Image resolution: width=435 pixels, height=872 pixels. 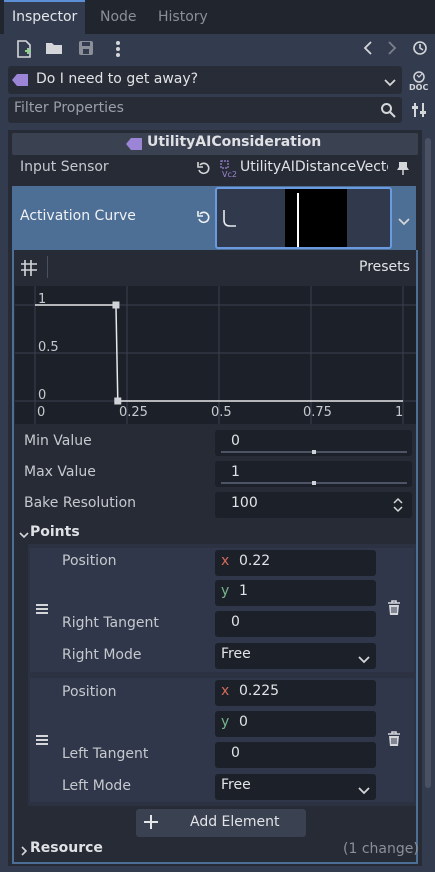 What do you see at coordinates (317, 412) in the screenshot?
I see `x-tick-label: 0.75` at bounding box center [317, 412].